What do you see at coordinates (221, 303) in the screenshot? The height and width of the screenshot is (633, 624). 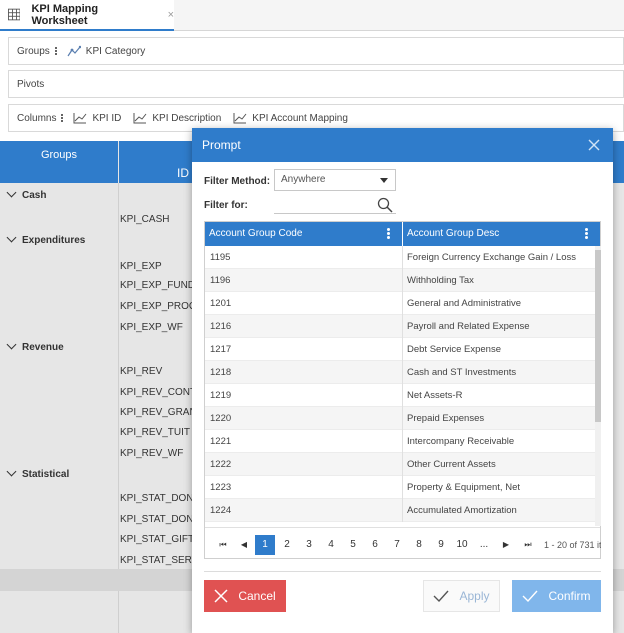 I see `code-cell: 1201` at bounding box center [221, 303].